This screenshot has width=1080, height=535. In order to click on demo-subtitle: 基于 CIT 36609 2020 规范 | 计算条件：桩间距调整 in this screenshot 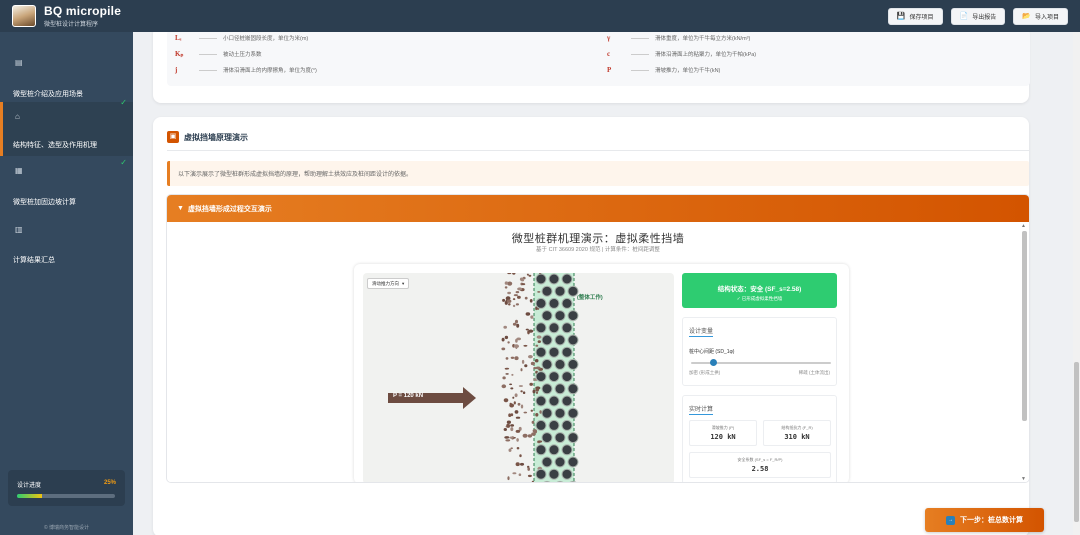, I will do `click(598, 250)`.